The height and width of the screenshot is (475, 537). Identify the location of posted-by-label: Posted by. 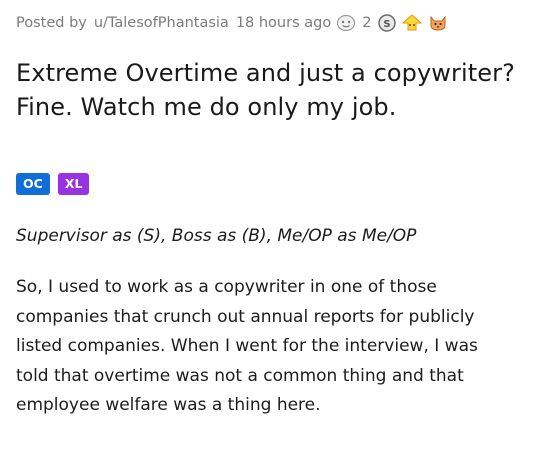
(51, 23).